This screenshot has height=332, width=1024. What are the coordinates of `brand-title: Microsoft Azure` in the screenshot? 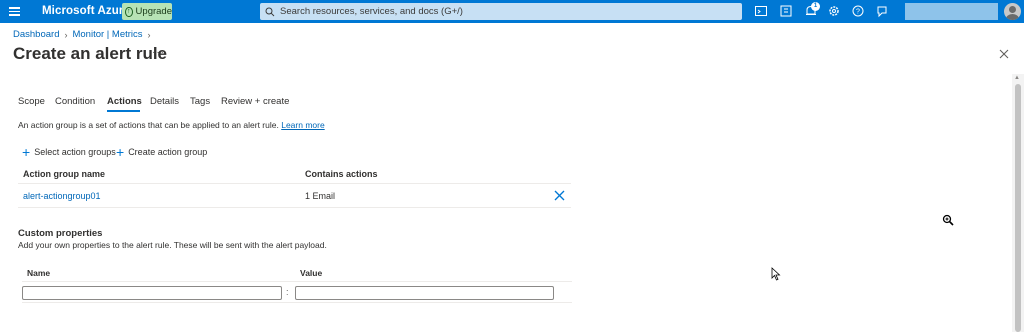 It's located at (86, 11).